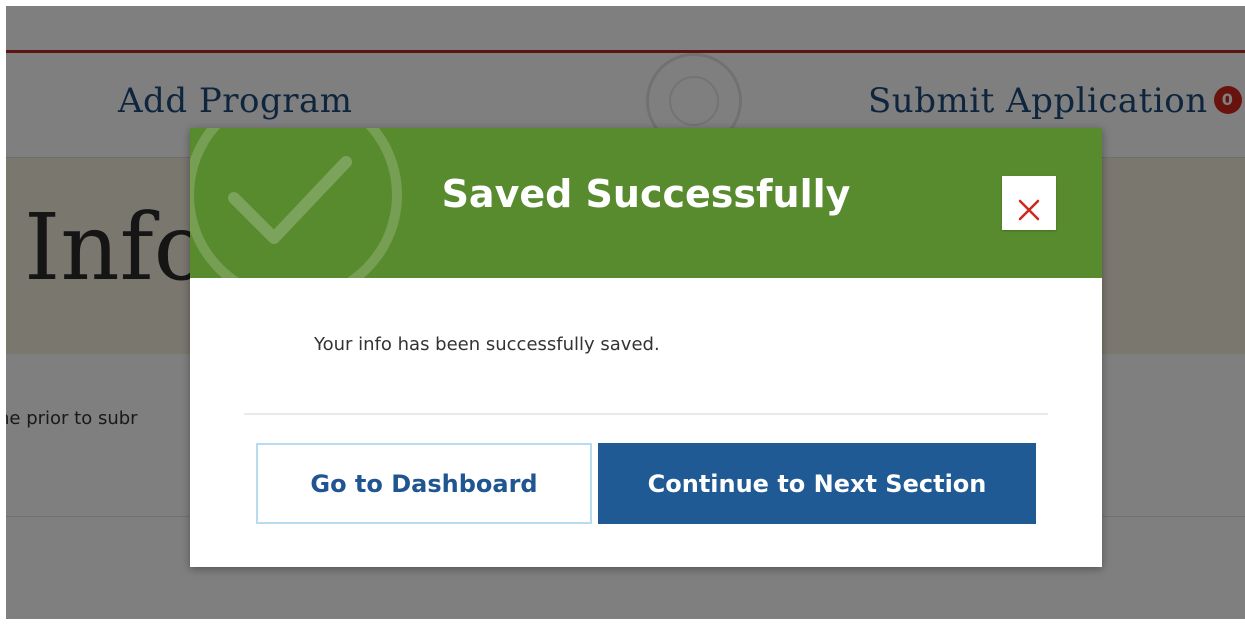  Describe the element at coordinates (1029, 210) in the screenshot. I see `close-x-icon` at that location.